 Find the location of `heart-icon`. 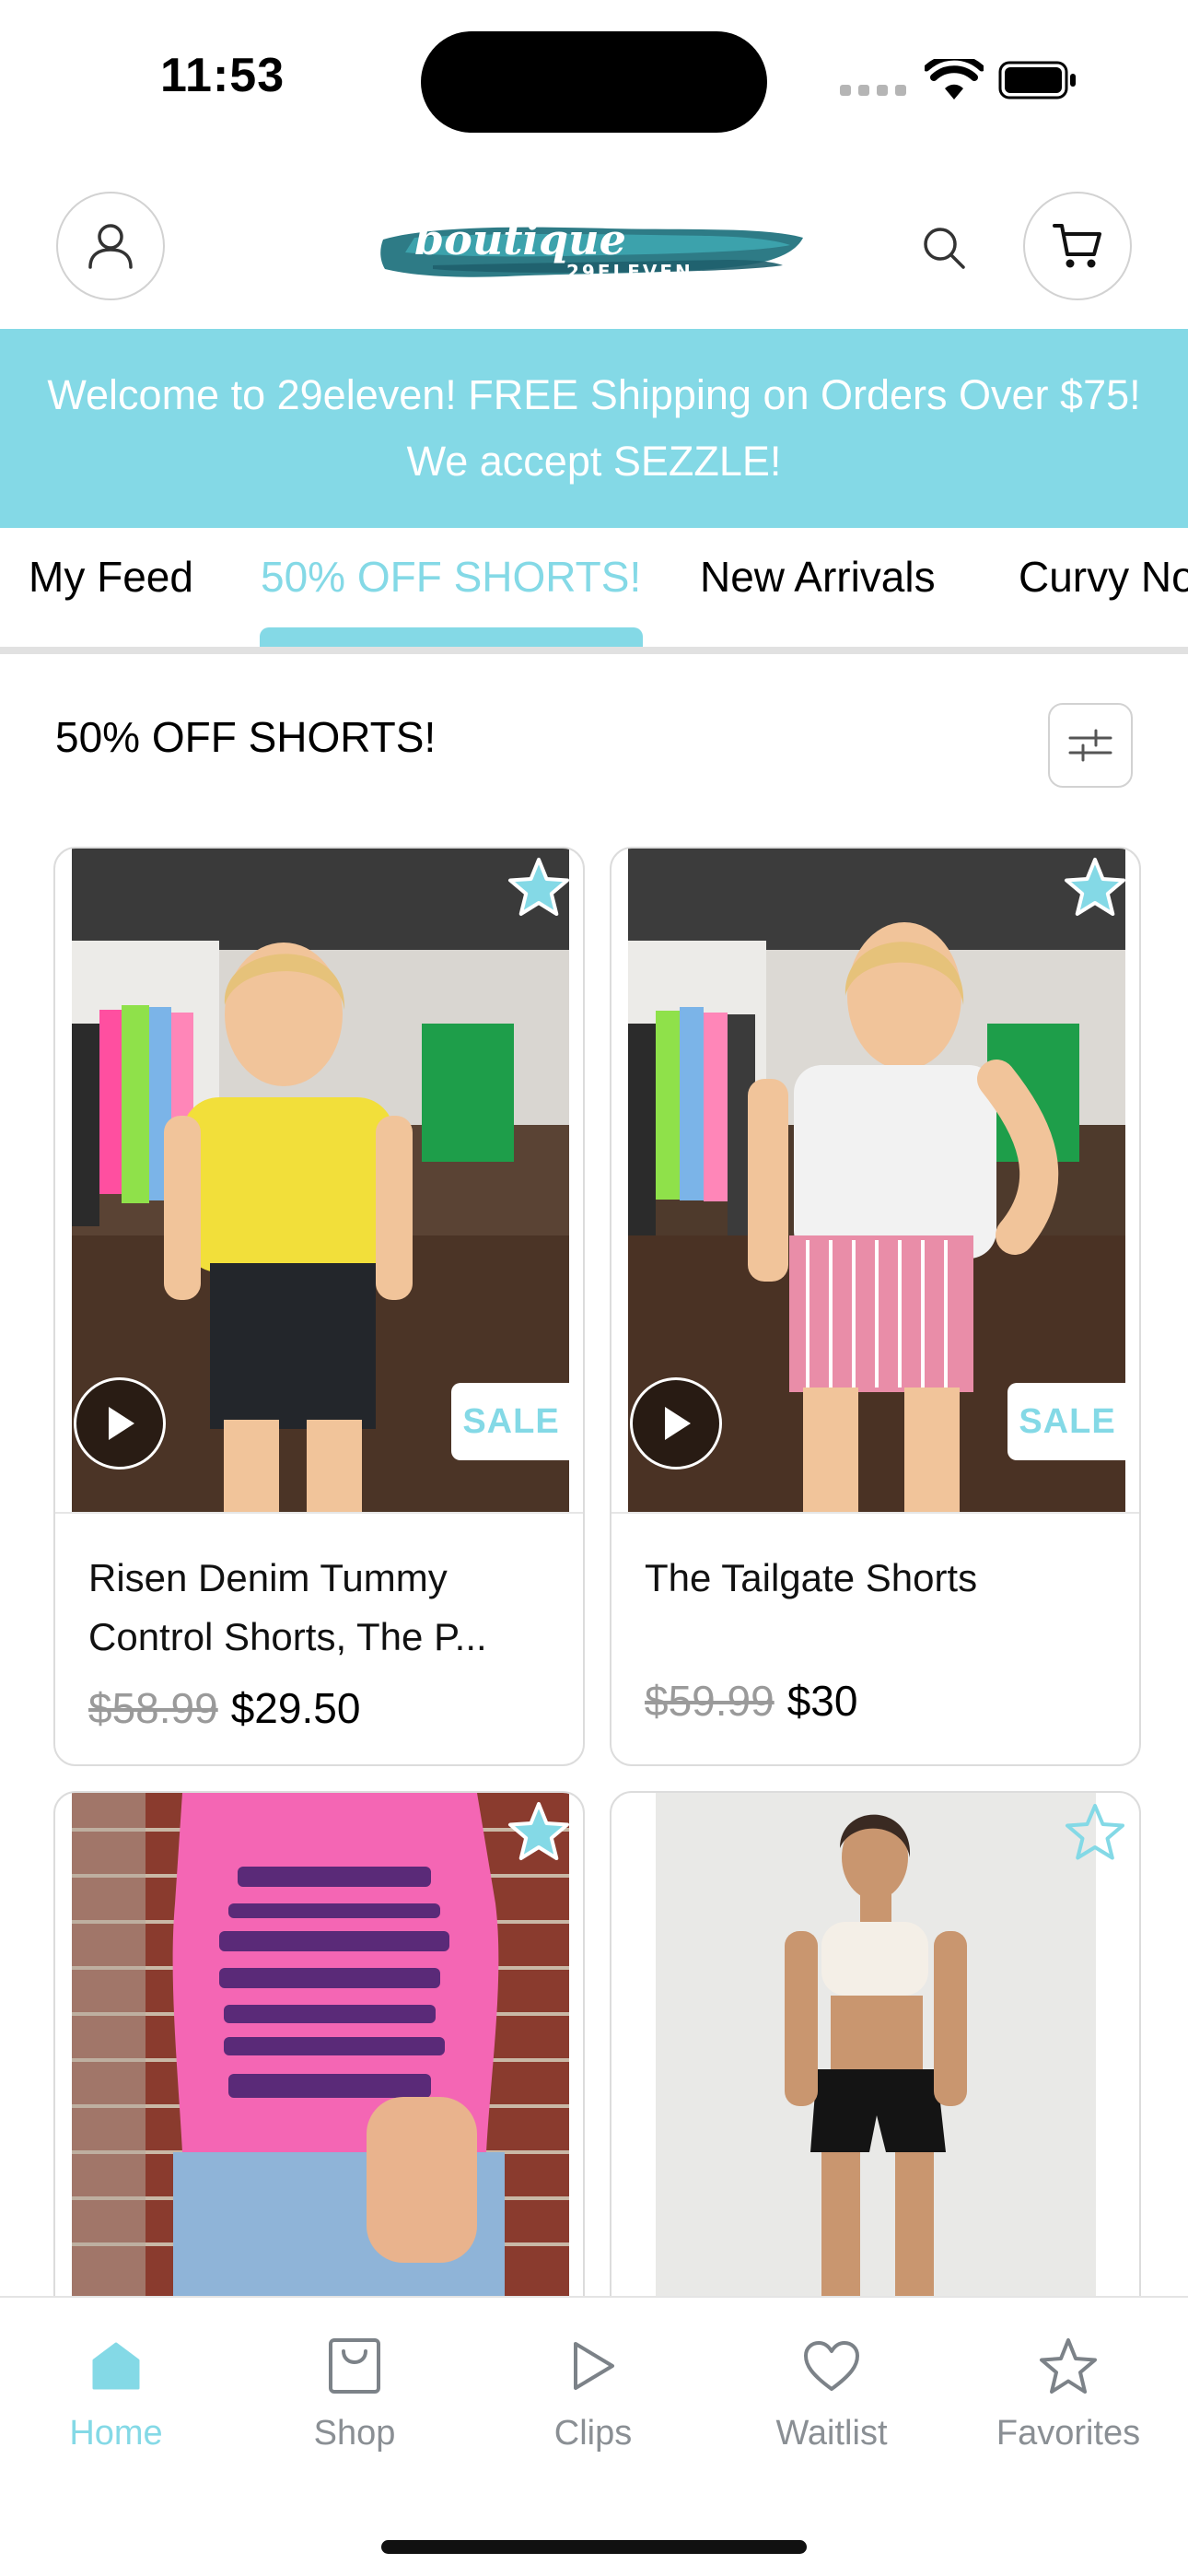

heart-icon is located at coordinates (831, 2366).